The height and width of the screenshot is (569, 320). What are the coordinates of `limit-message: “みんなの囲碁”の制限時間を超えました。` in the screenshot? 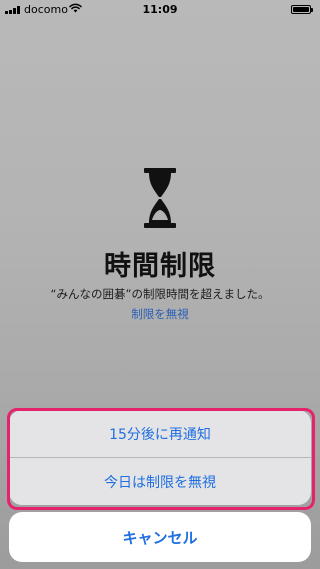 It's located at (160, 294).